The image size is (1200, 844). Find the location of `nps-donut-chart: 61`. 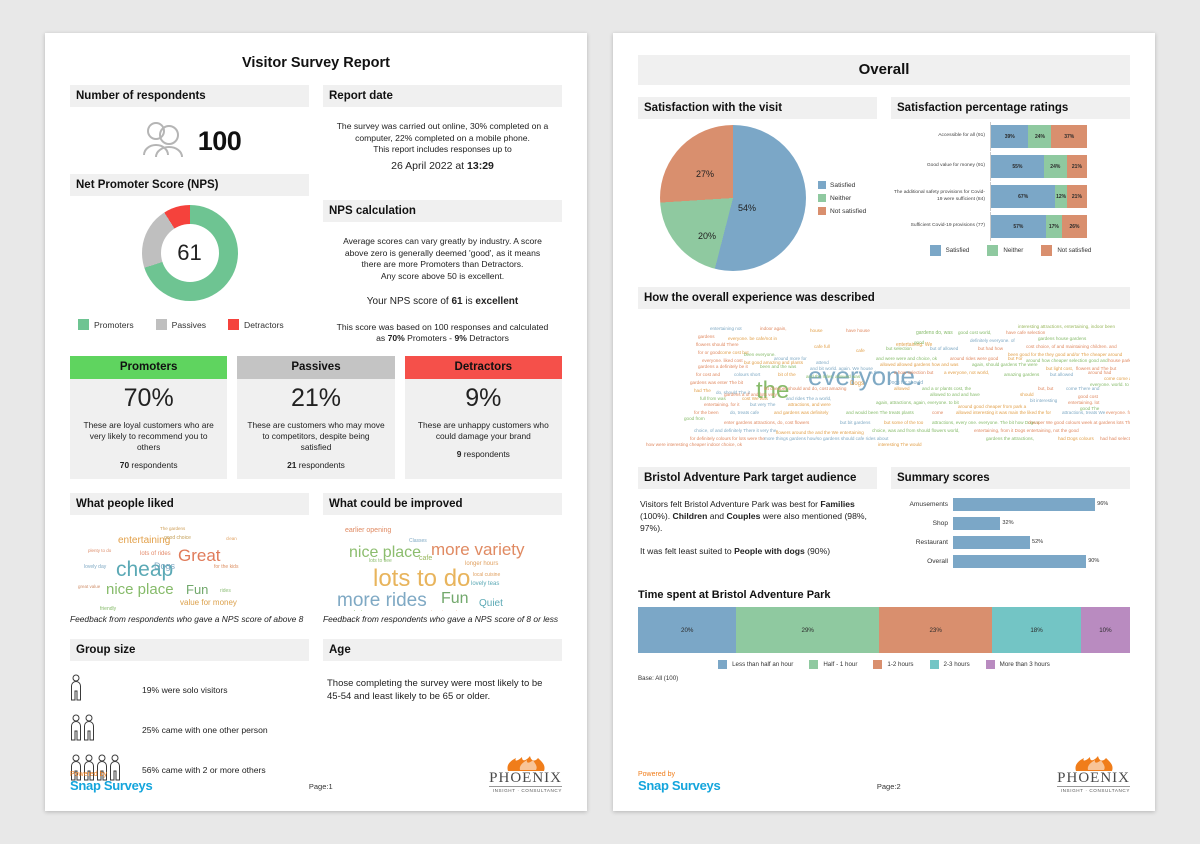

nps-donut-chart: 61 is located at coordinates (189, 250).